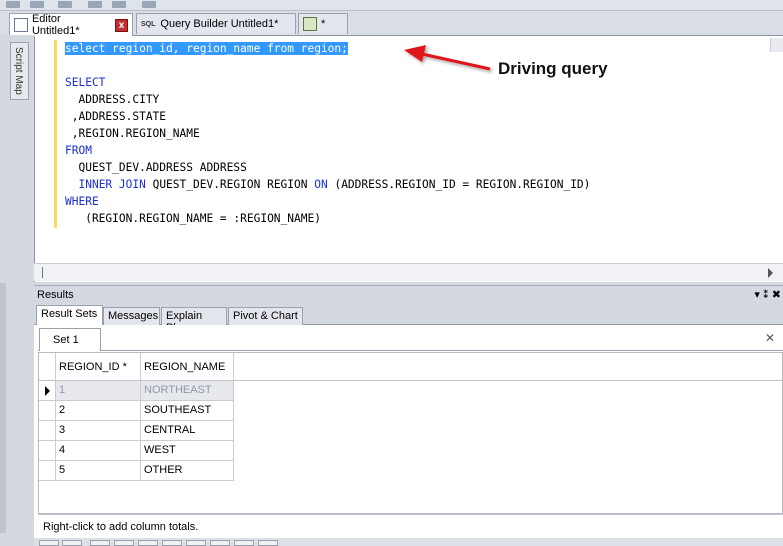  What do you see at coordinates (408, 272) in the screenshot?
I see `editor-horizontal-scrollbar` at bounding box center [408, 272].